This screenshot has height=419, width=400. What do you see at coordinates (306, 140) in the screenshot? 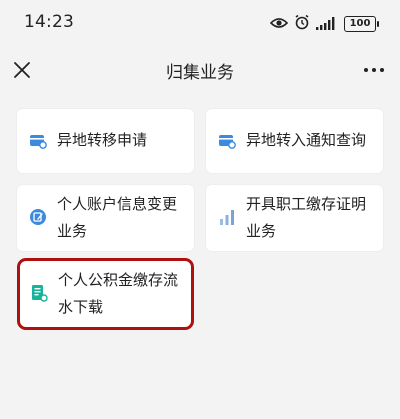
I see `card-label: 异地转入通知查询` at bounding box center [306, 140].